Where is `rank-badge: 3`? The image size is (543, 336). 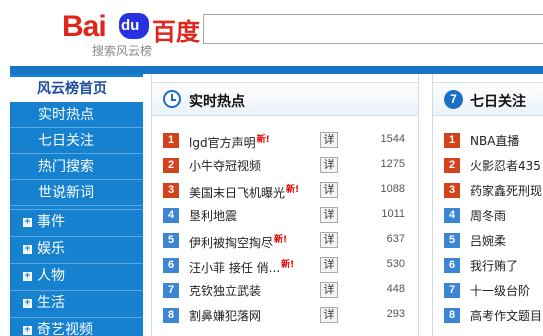
rank-badge: 3 is located at coordinates (452, 190).